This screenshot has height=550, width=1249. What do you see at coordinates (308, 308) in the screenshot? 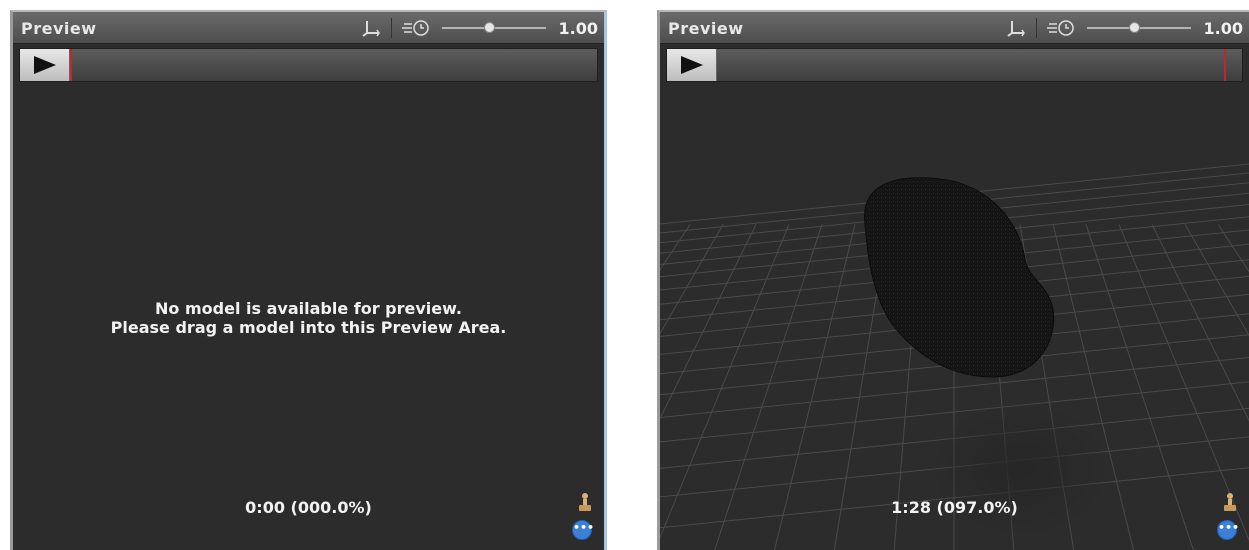
I see `empty-message-line1: No model is available for preview.` at bounding box center [308, 308].